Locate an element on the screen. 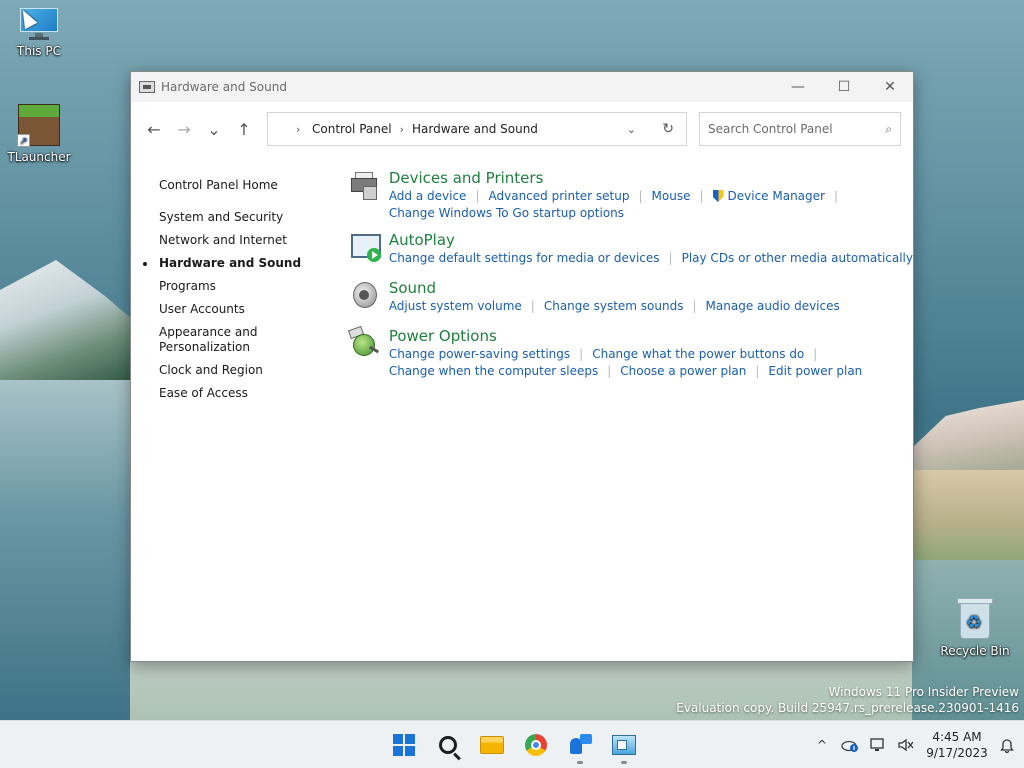 The image size is (1024, 768). address-bar: › Control Panel › Hardware and Sound ⌄ ↻ is located at coordinates (477, 129).